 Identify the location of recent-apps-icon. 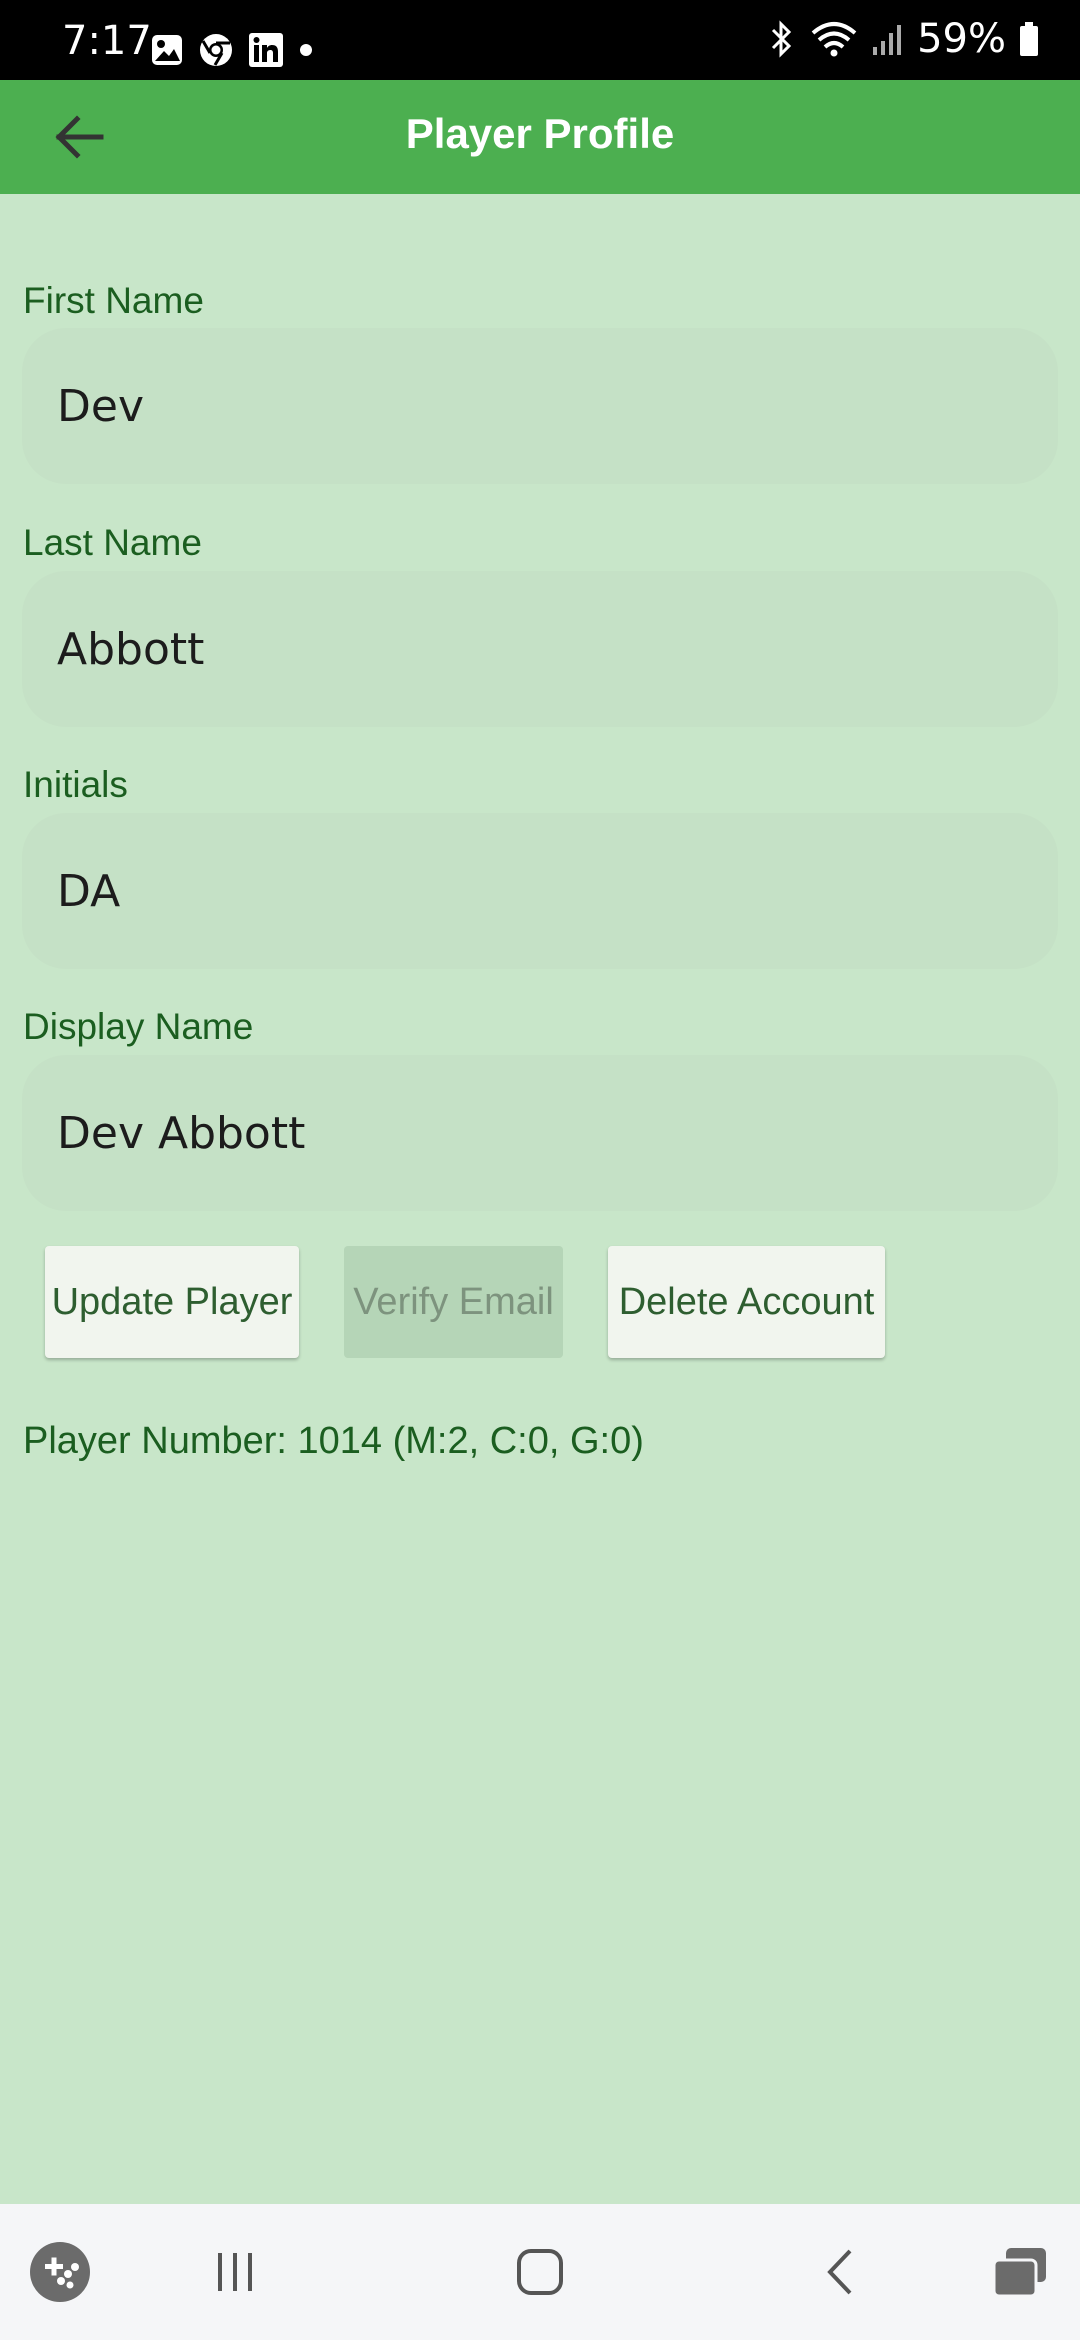
(235, 2272).